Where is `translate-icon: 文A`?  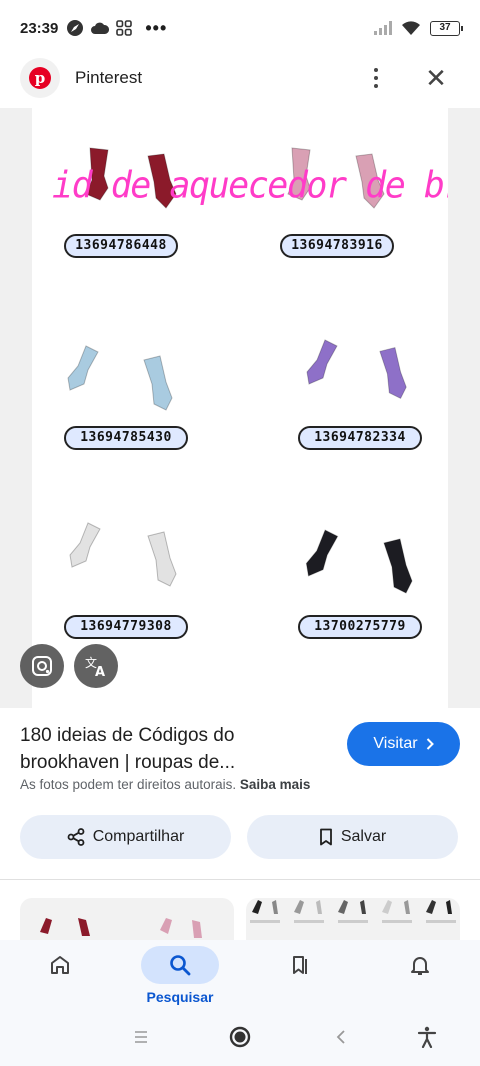 translate-icon: 文A is located at coordinates (95, 666).